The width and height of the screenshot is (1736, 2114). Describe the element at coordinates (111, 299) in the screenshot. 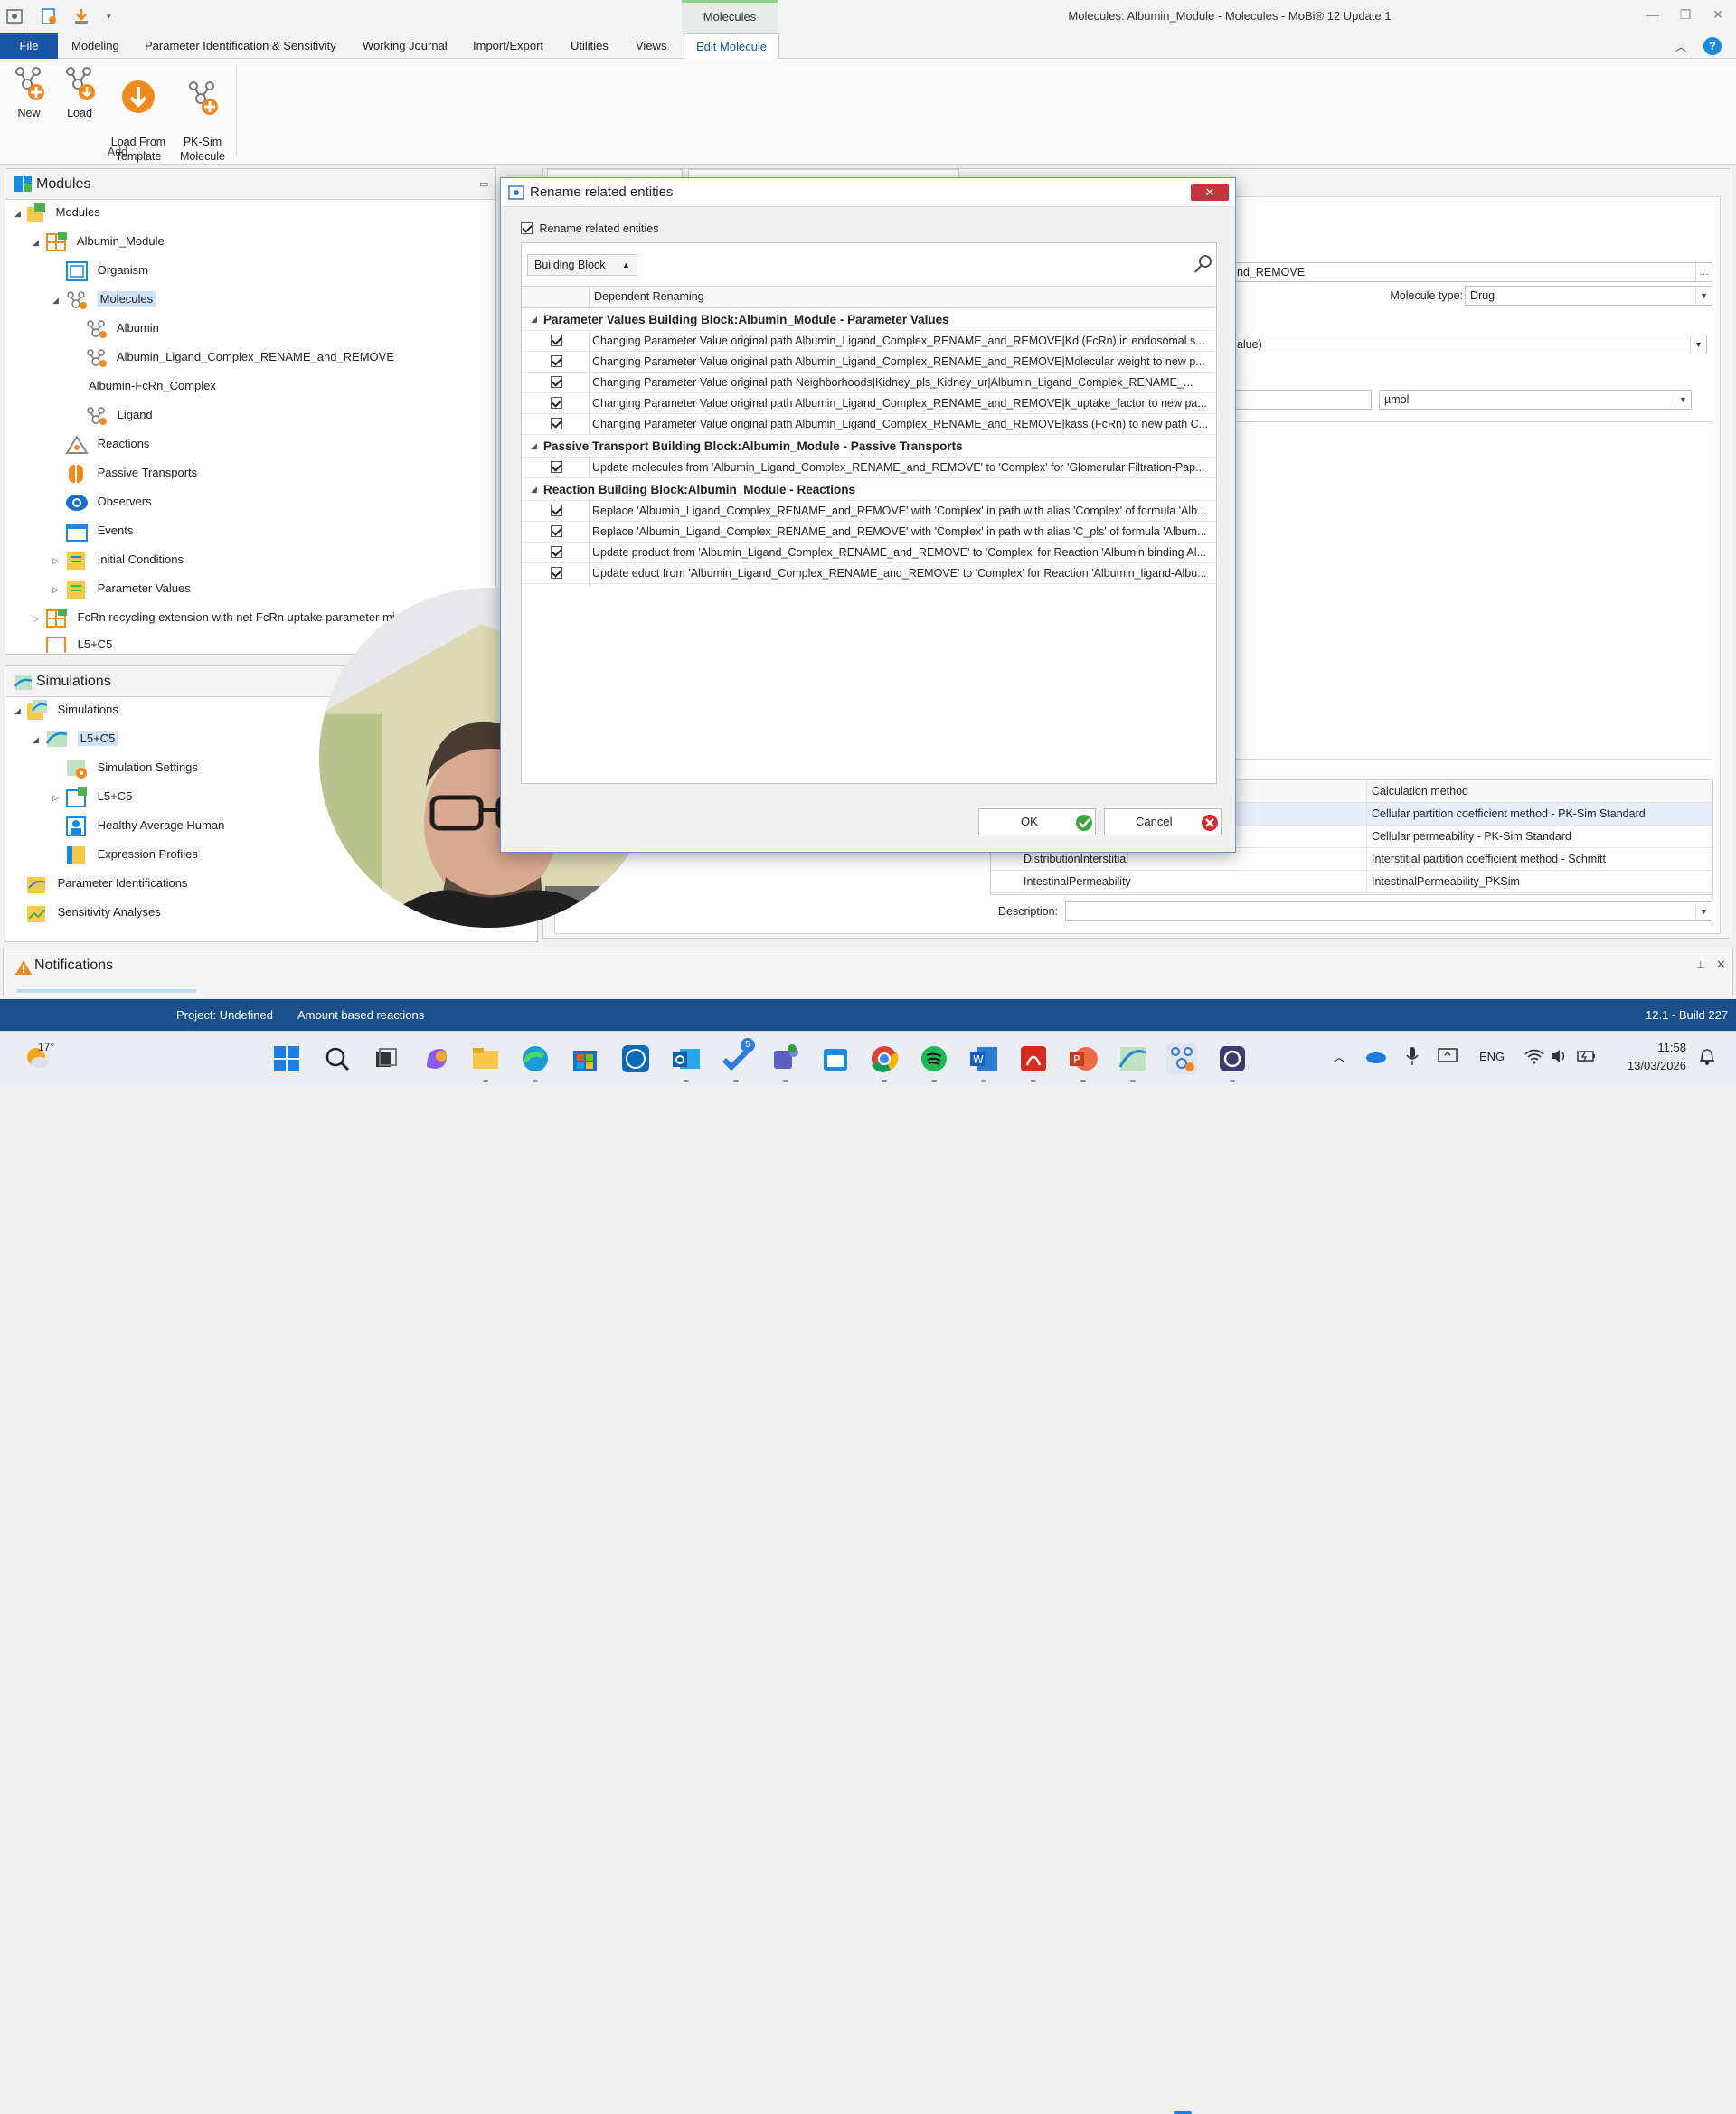

I see `tree-node-molecules: Molecules` at that location.